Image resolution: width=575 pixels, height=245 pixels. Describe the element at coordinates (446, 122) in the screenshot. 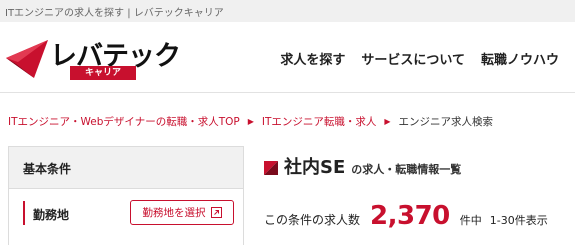

I see `breadcrumb-item-current: エンジニア求人検索` at that location.